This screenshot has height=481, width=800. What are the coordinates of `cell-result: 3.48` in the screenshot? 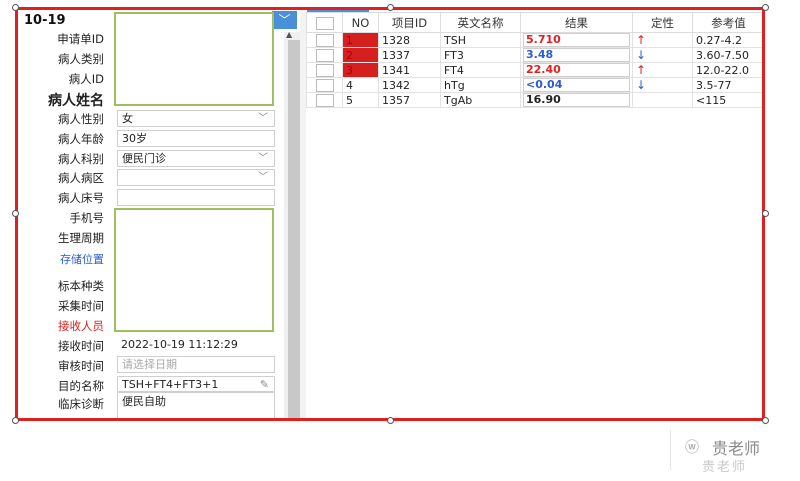 It's located at (576, 55).